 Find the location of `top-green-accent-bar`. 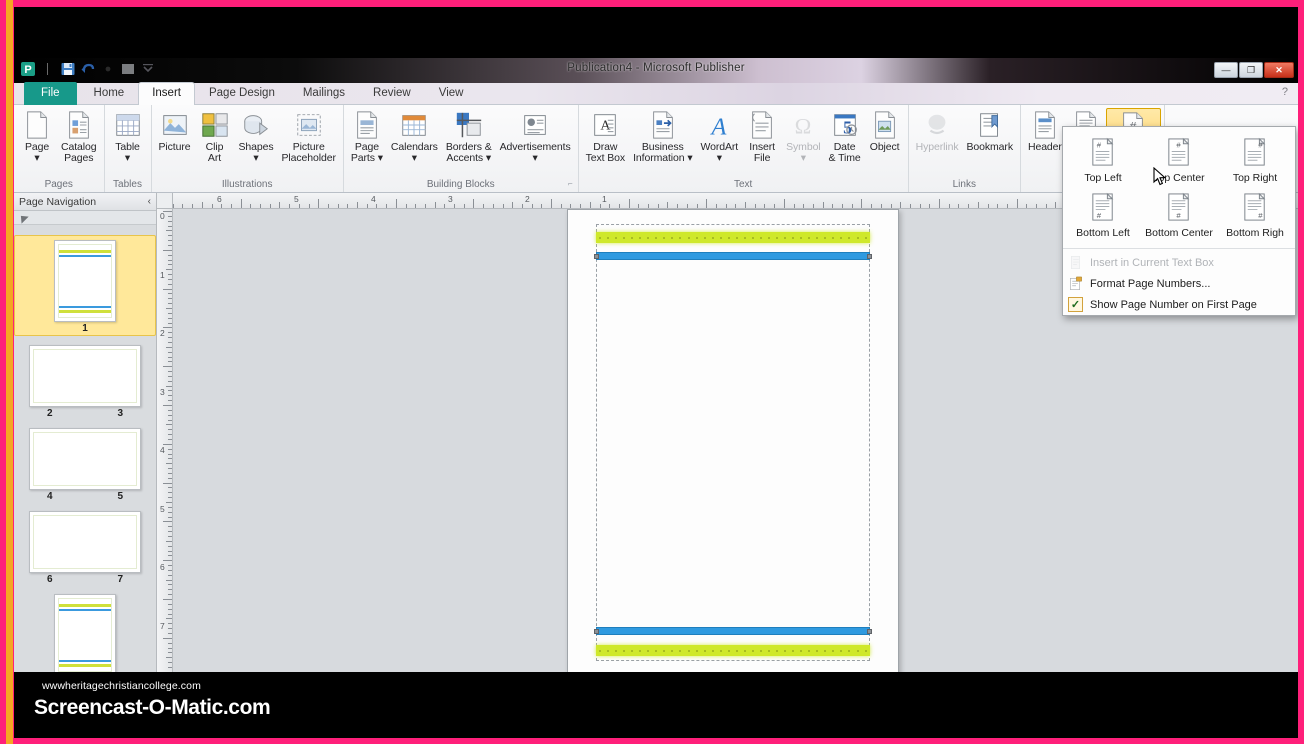

top-green-accent-bar is located at coordinates (733, 237).